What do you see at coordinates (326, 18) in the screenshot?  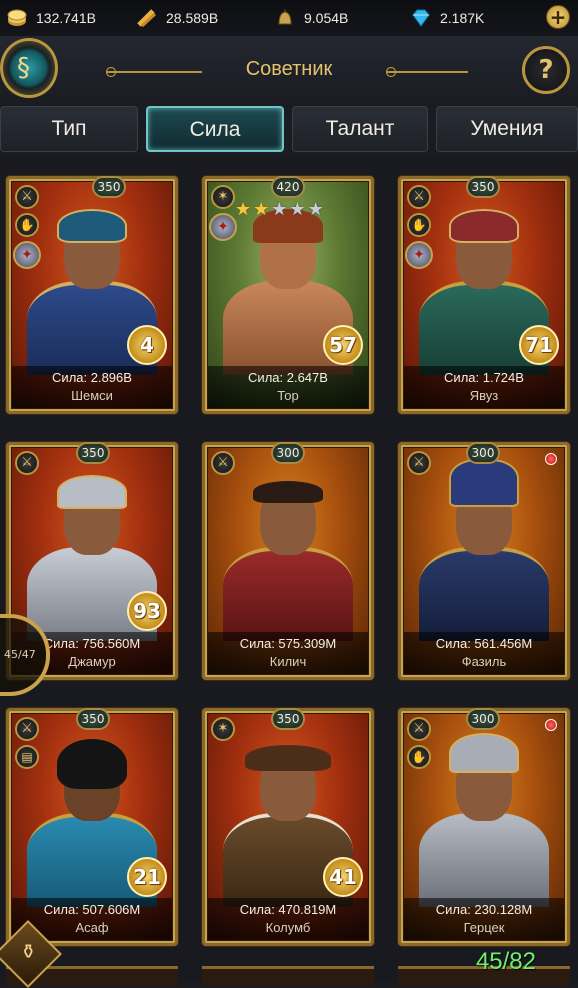 I see `soldier-value: 9.054B` at bounding box center [326, 18].